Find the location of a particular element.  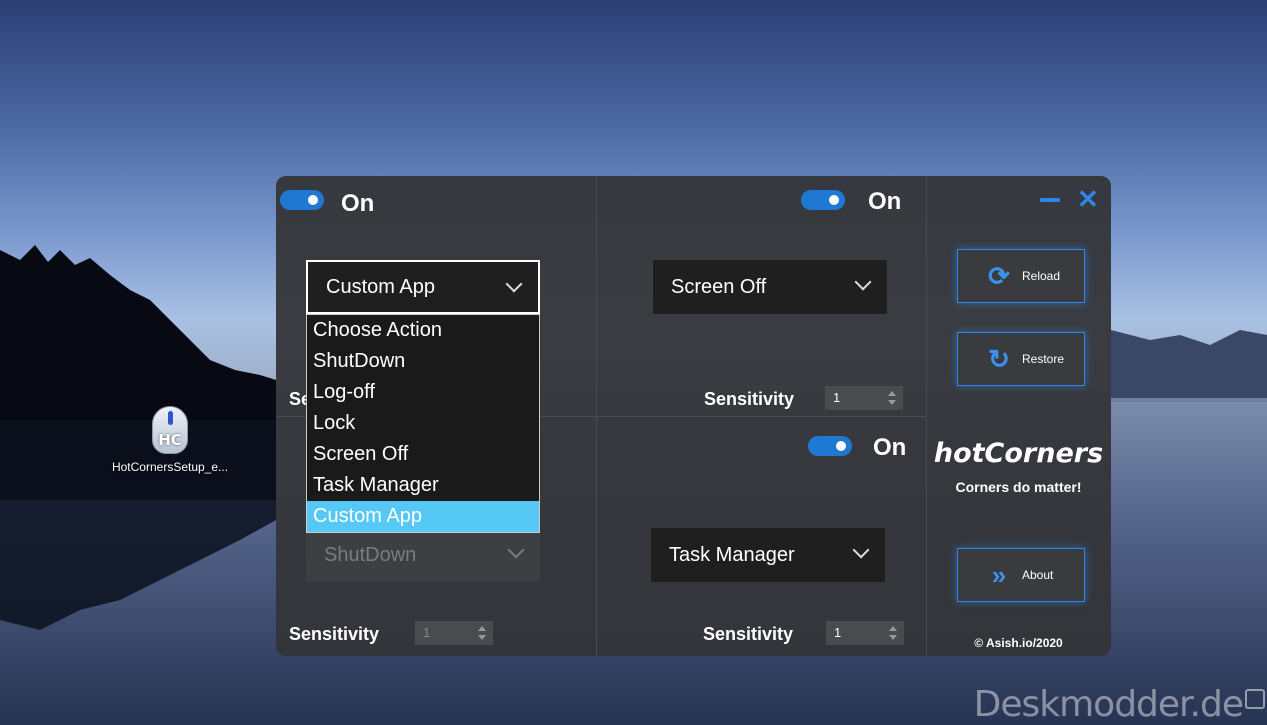

select-value: ShutDown is located at coordinates (370, 554).